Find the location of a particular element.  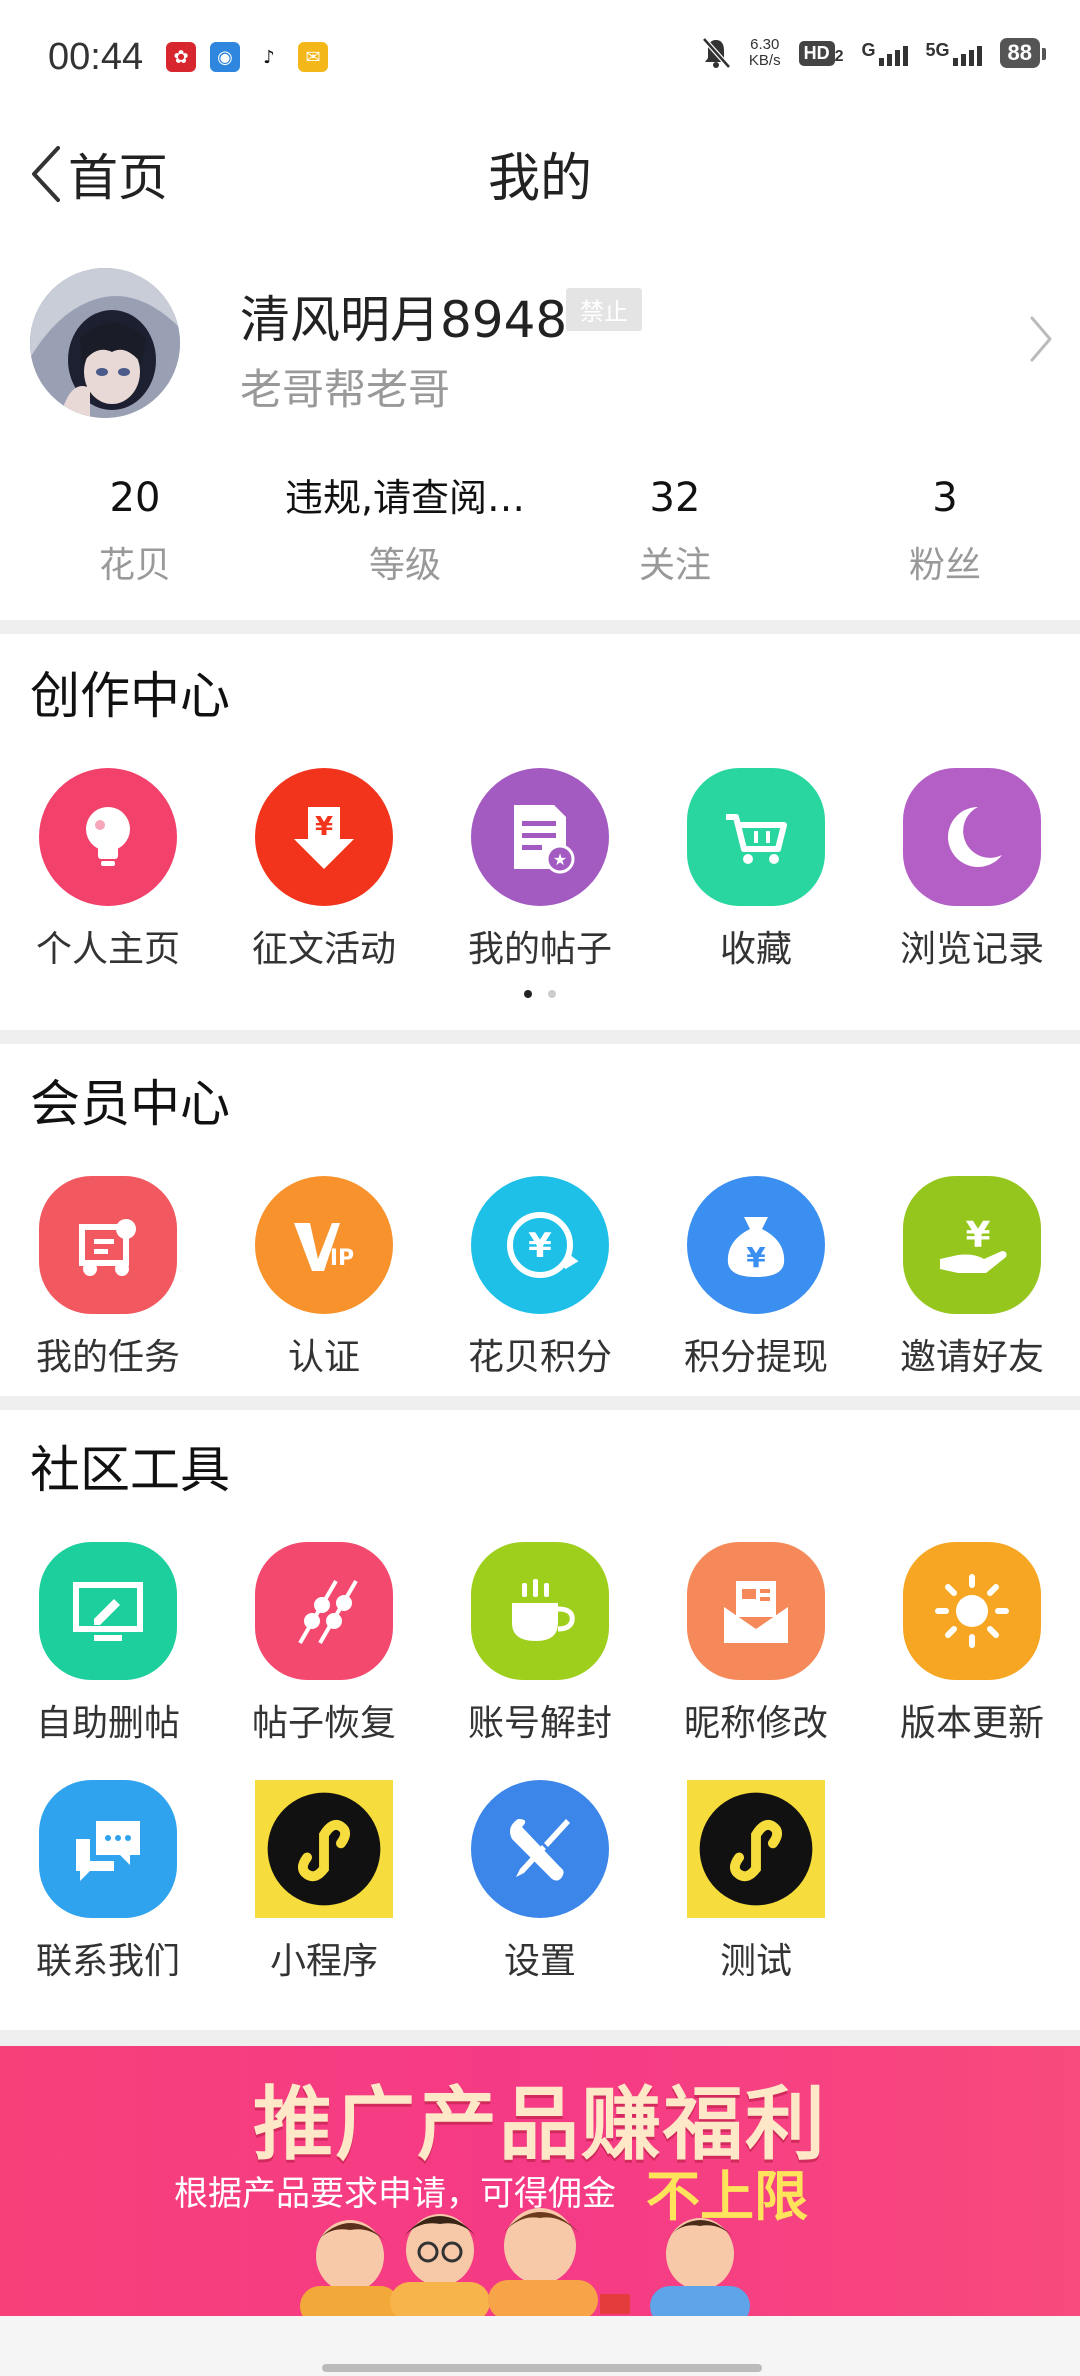

item-label: 帖子恢复 is located at coordinates (323, 1723).